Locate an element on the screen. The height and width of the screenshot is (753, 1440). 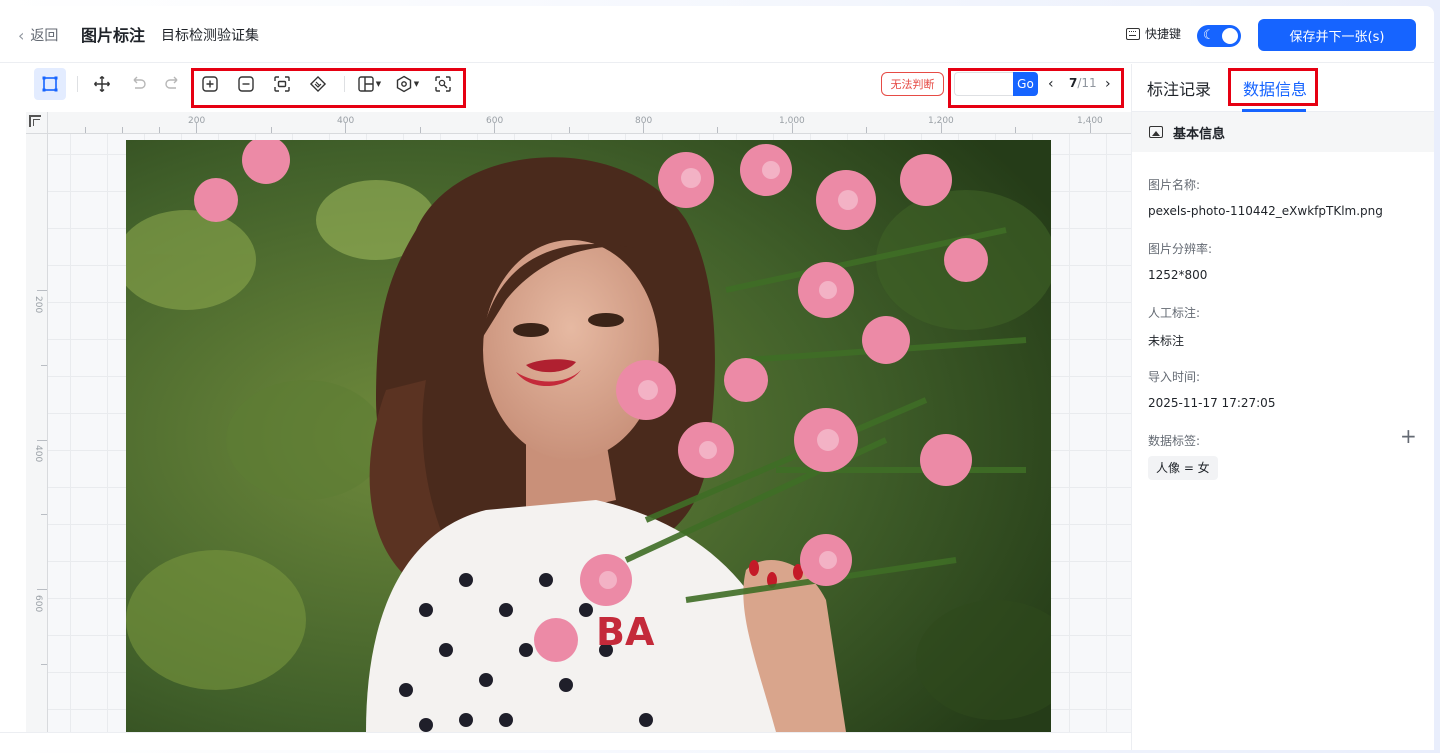
zoom-out-button is located at coordinates (246, 84).